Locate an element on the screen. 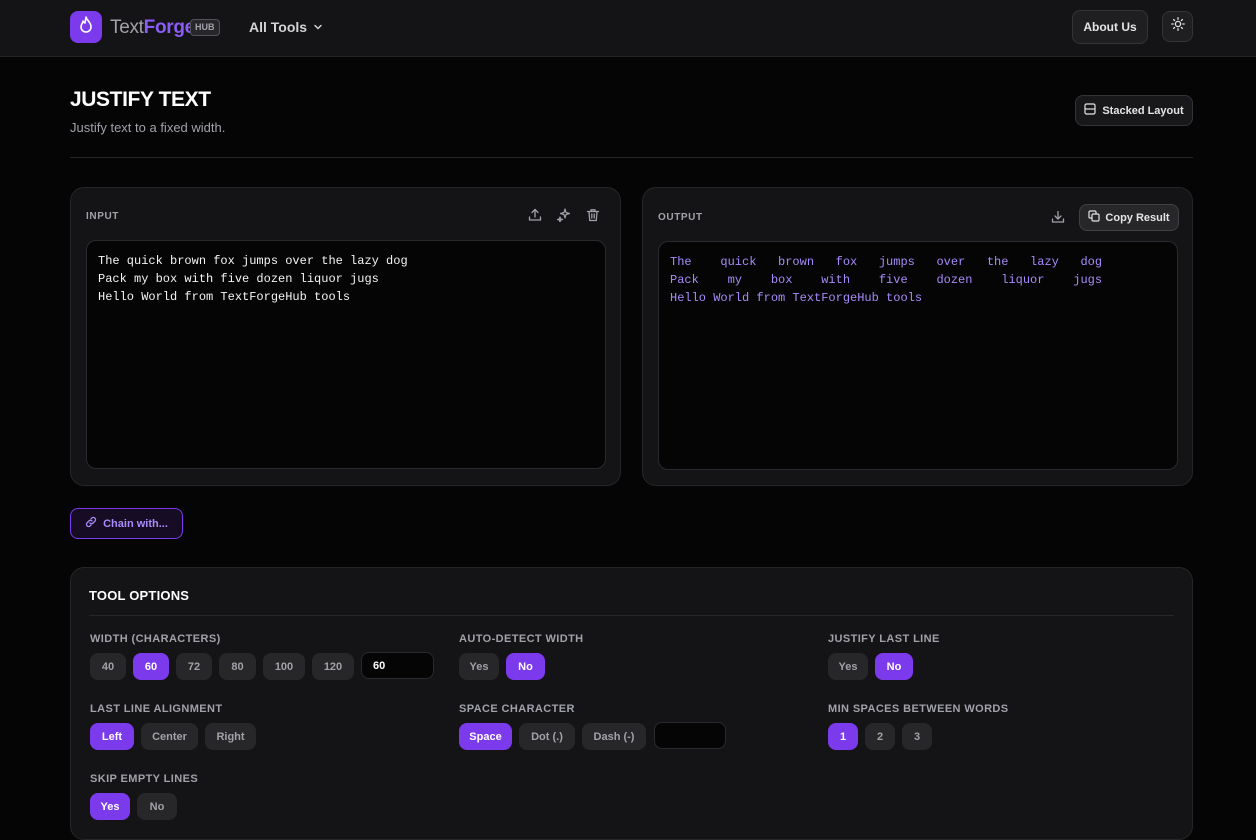 Image resolution: width=1256 pixels, height=840 pixels. sun-icon is located at coordinates (1177, 26).